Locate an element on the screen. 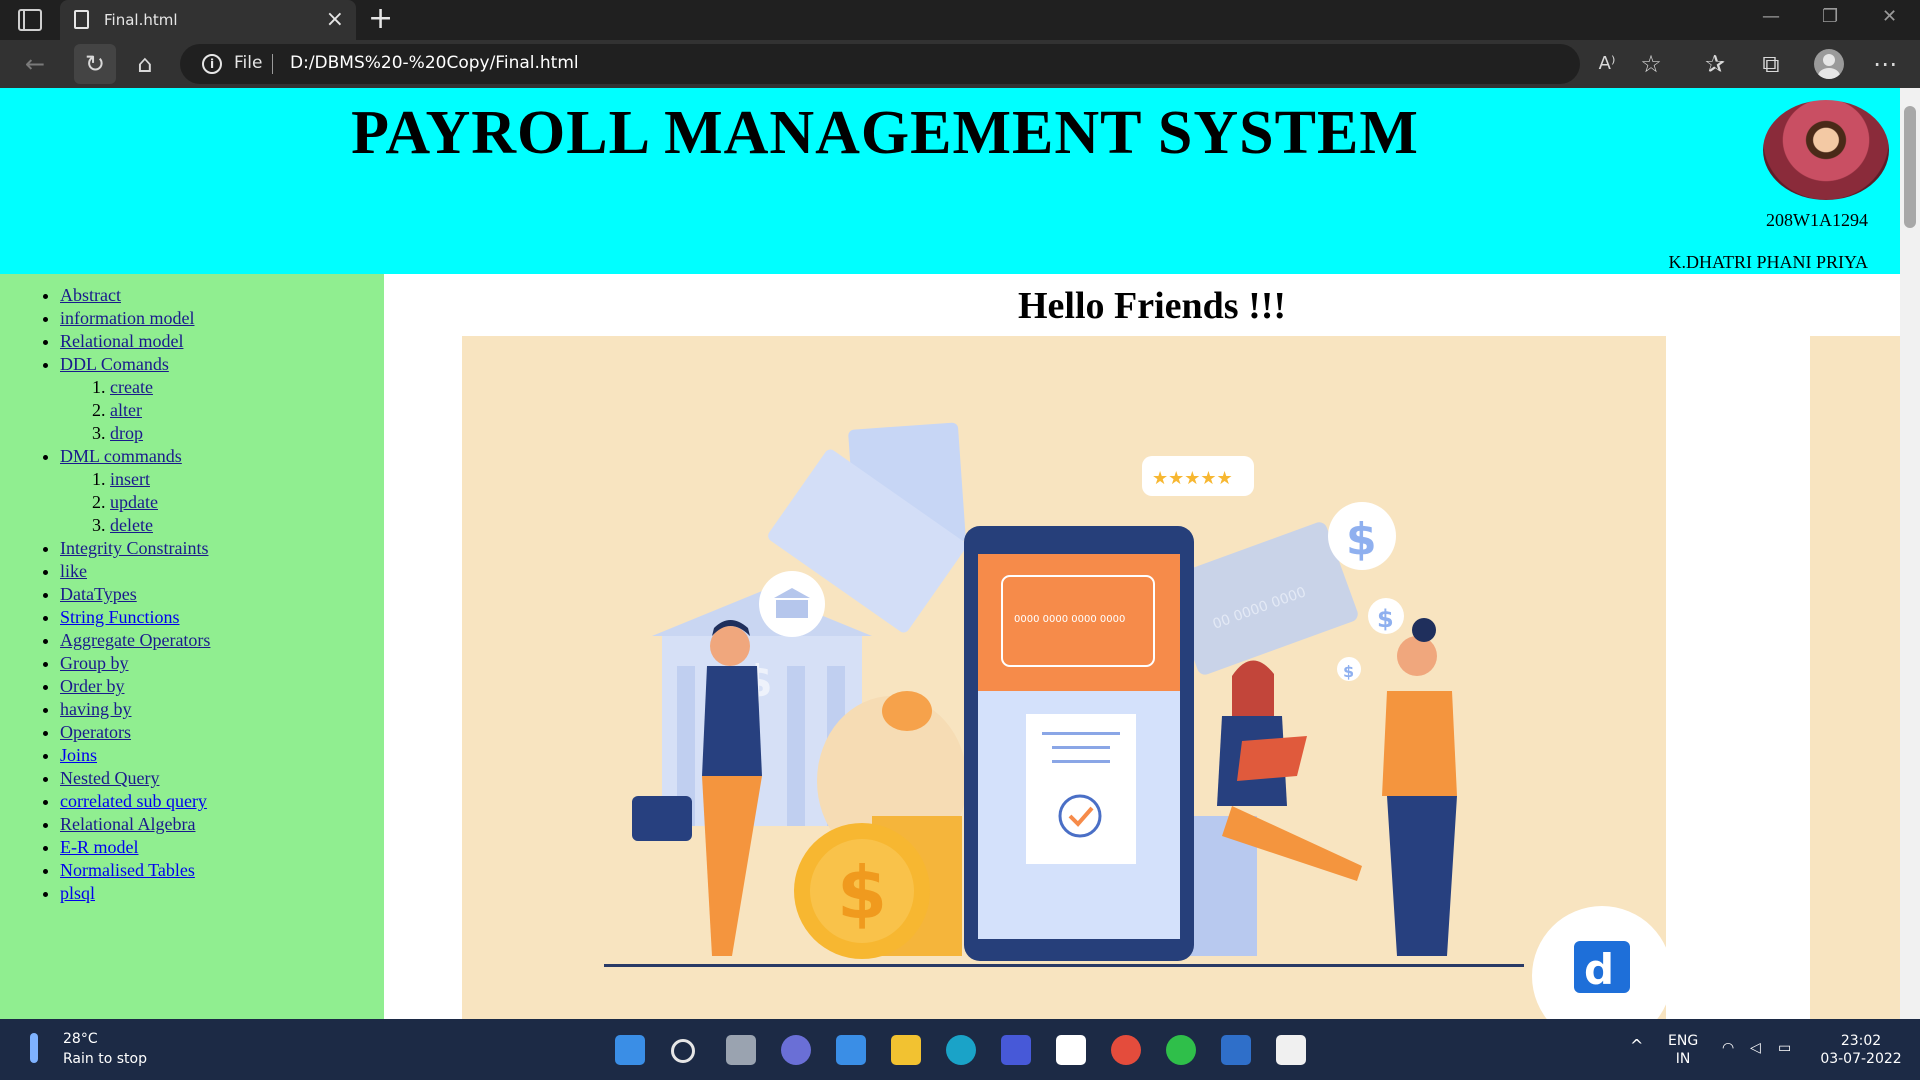  page-title: PAYROLL MANAGEMENT SYSTEM is located at coordinates (885, 133).